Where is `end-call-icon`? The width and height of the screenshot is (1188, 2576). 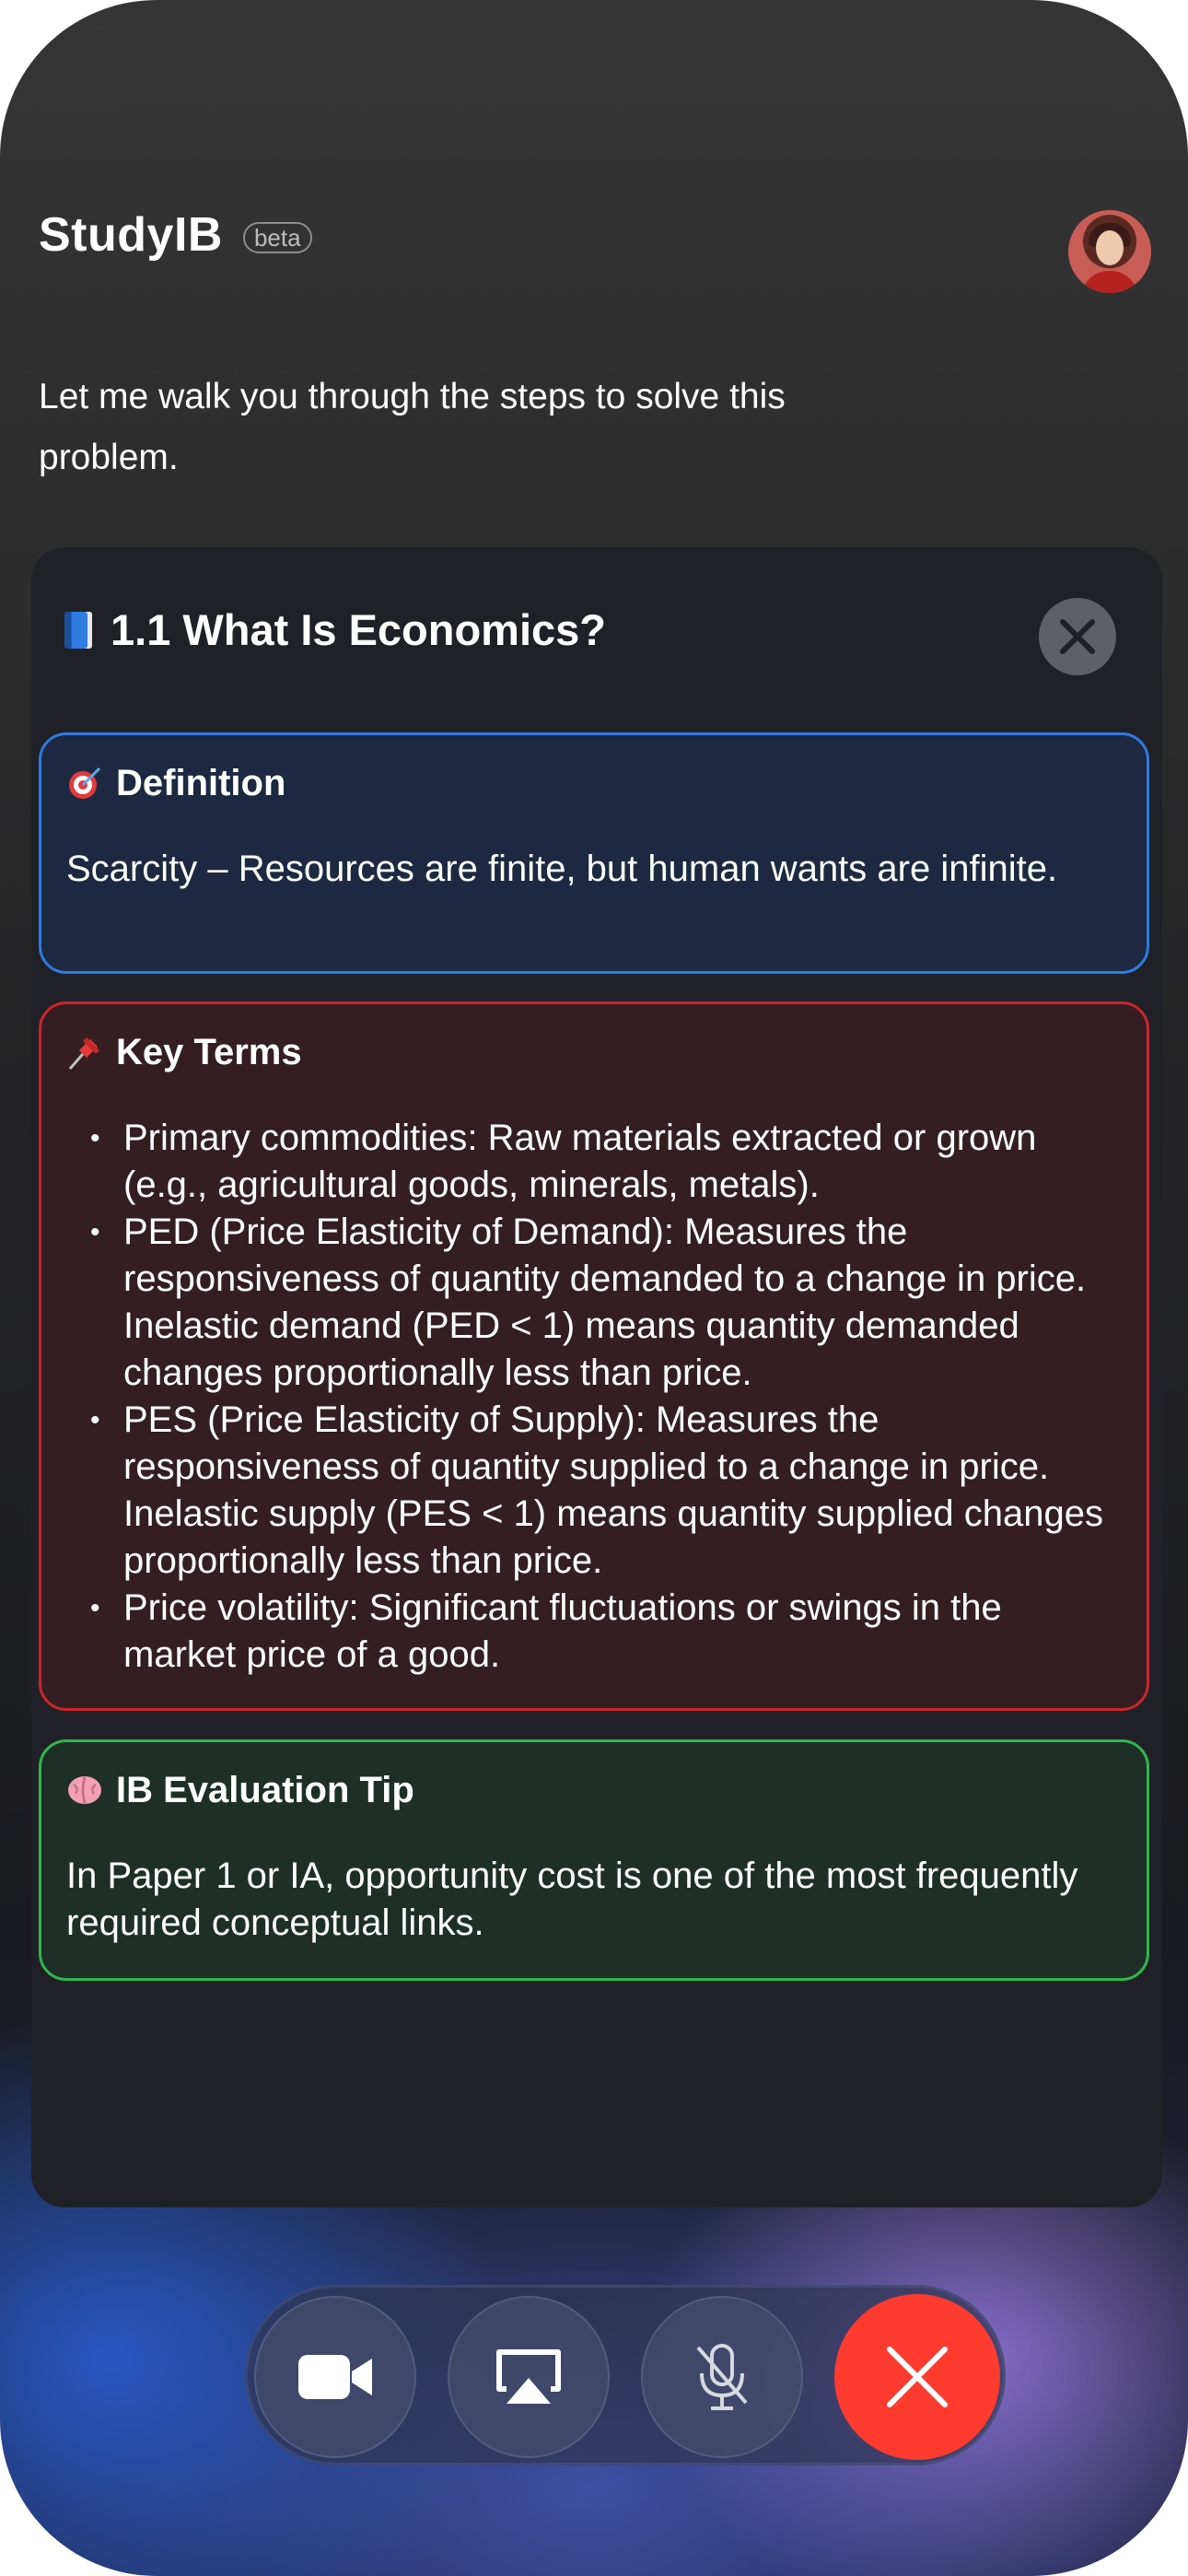 end-call-icon is located at coordinates (917, 2377).